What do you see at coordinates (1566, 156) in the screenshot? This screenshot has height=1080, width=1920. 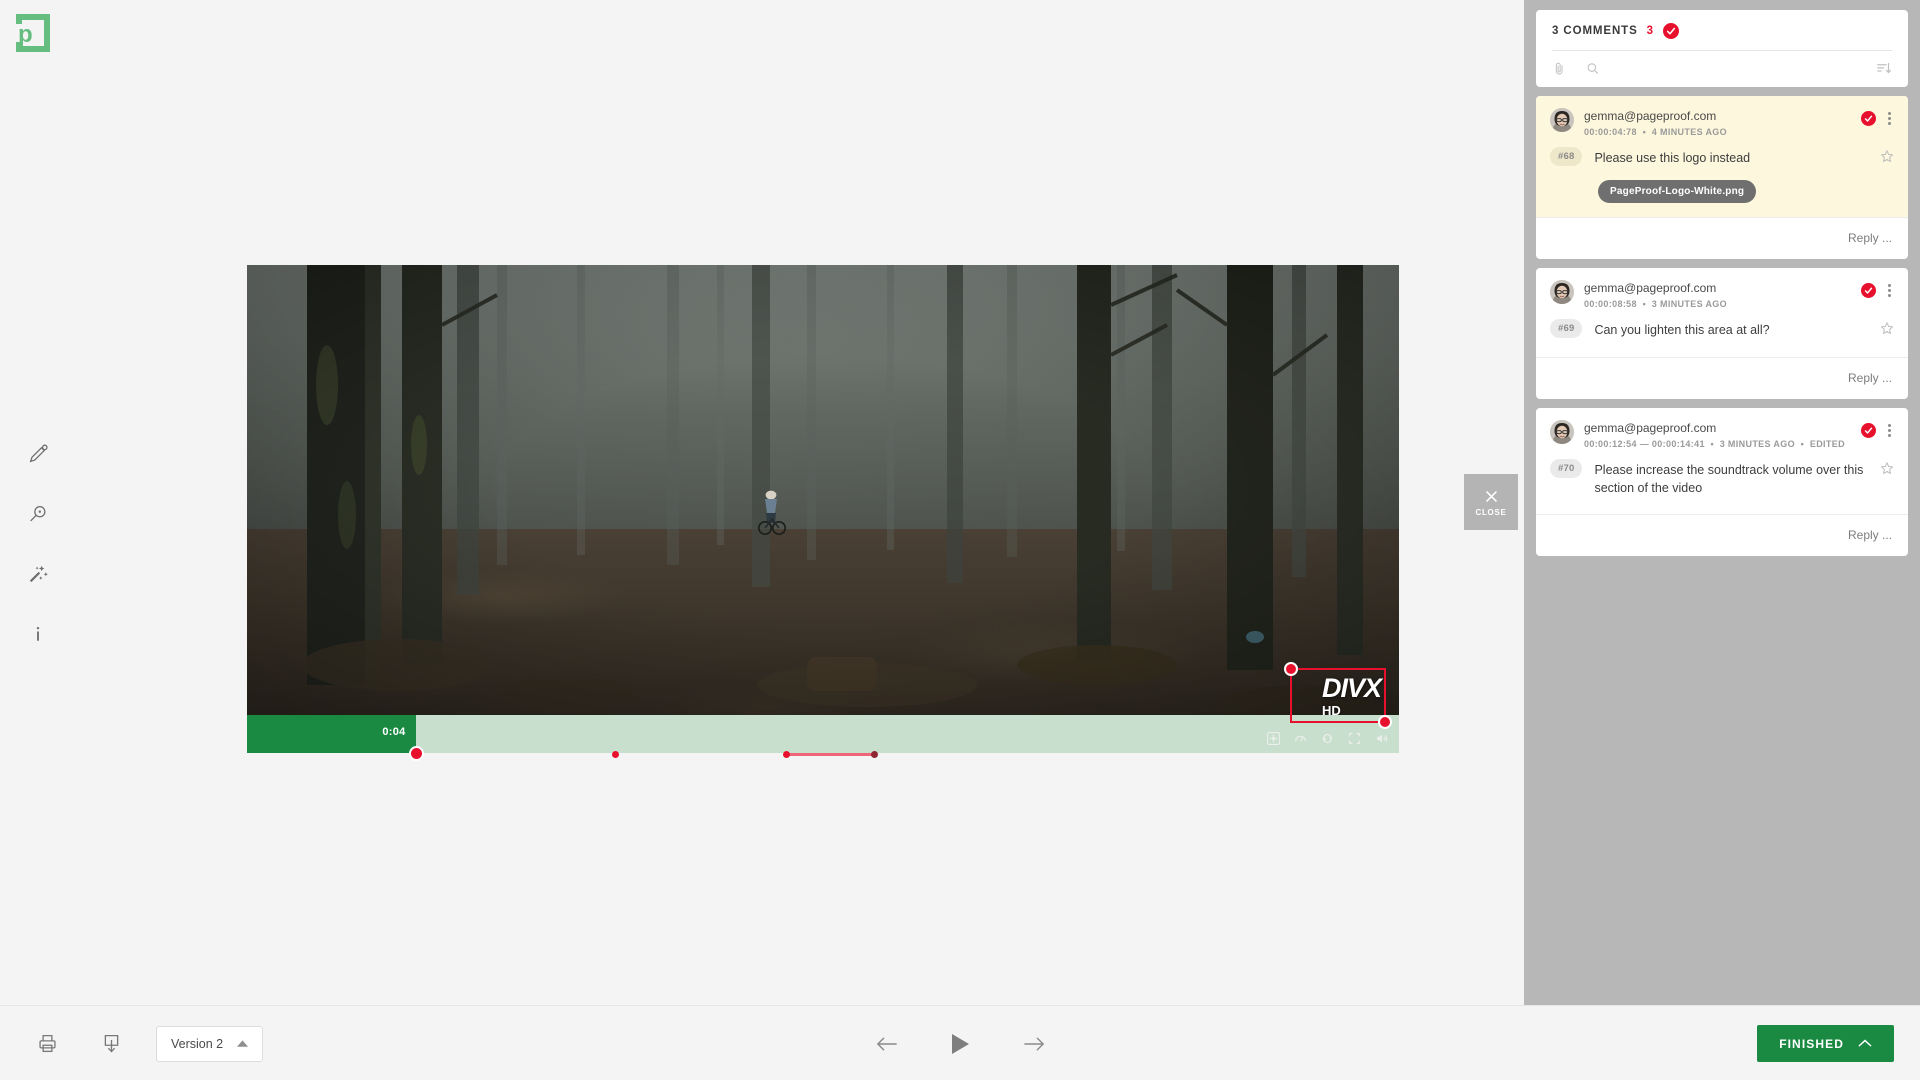 I see `comment-number: #68` at bounding box center [1566, 156].